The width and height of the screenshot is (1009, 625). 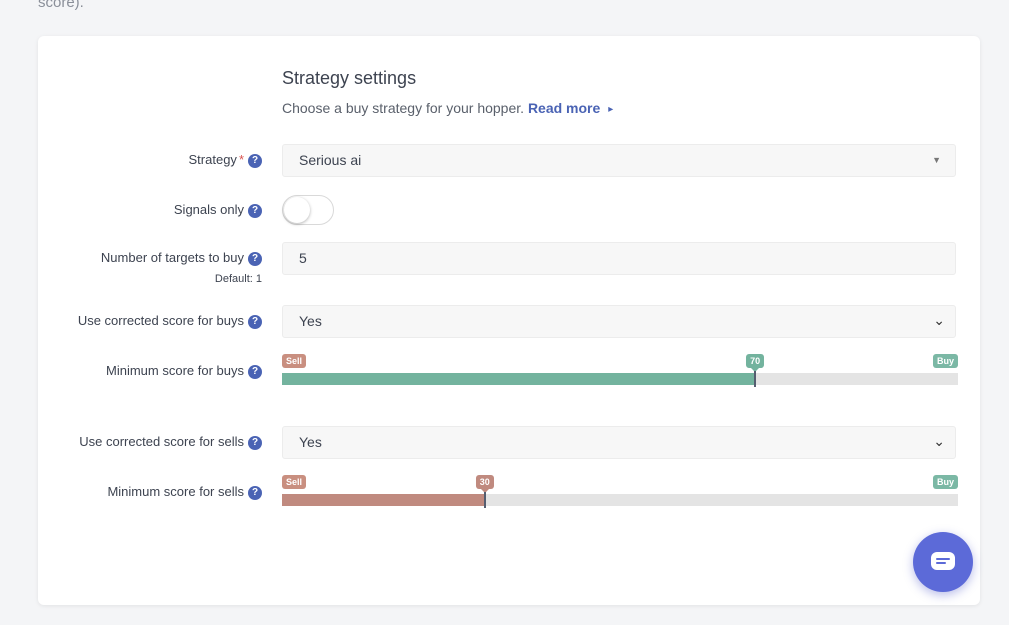 What do you see at coordinates (238, 279) in the screenshot?
I see `targets-default-hint: Default: 1` at bounding box center [238, 279].